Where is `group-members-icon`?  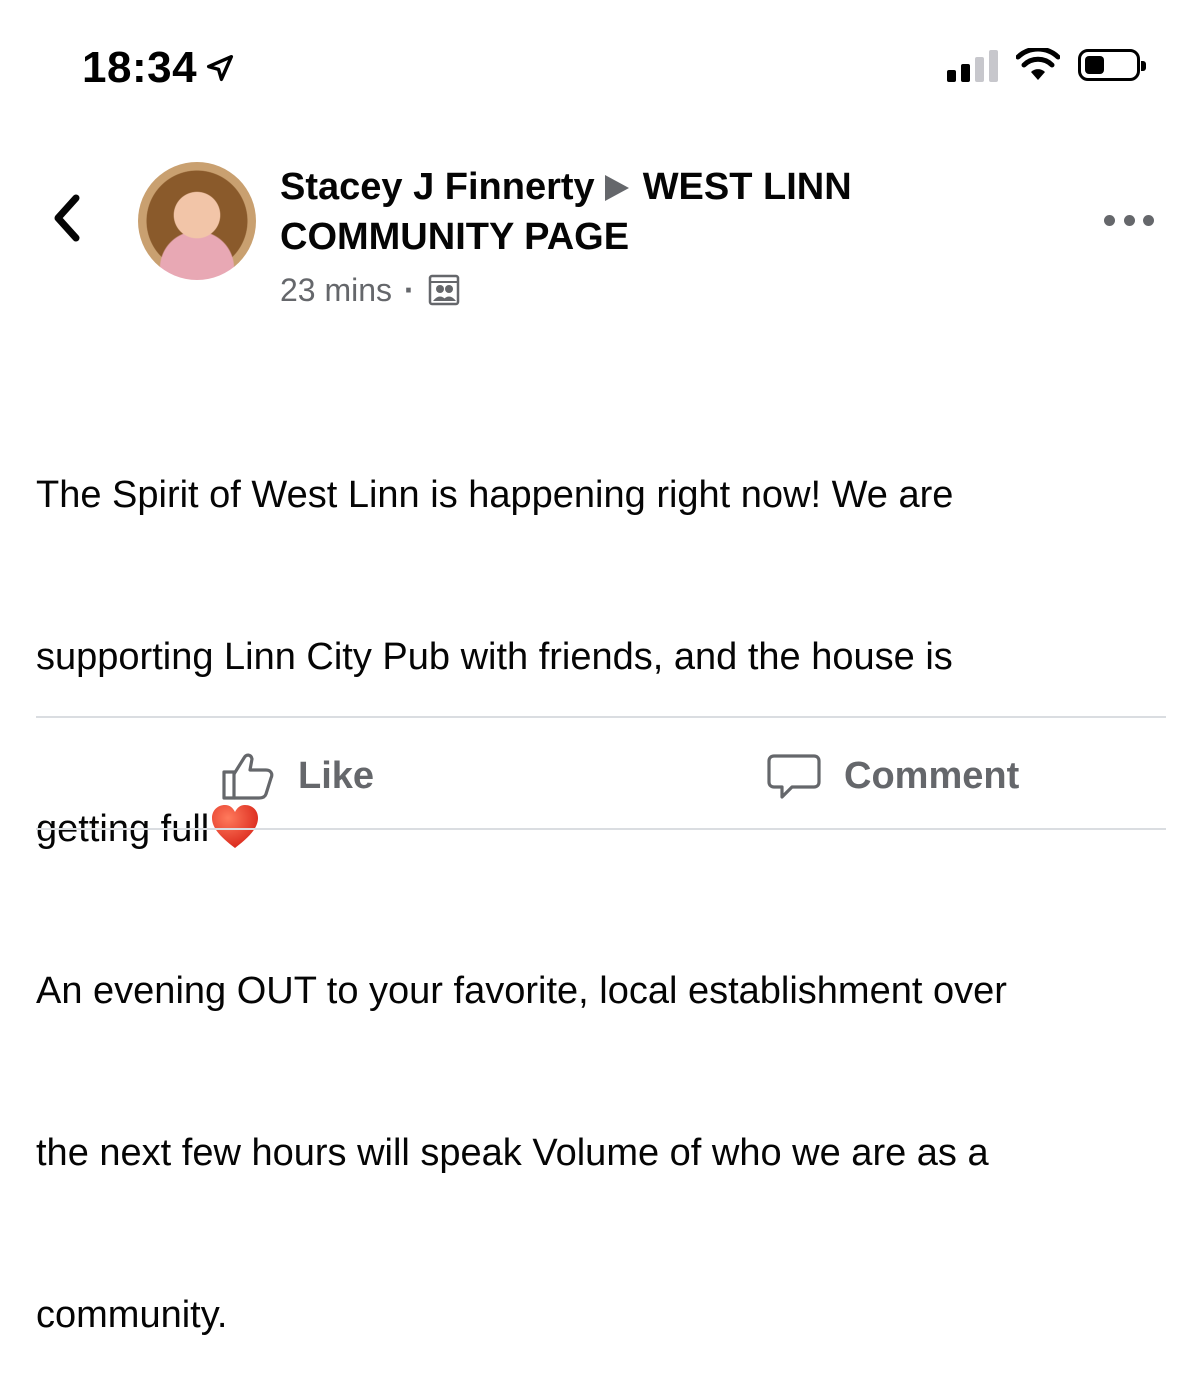
group-members-icon is located at coordinates (443, 290).